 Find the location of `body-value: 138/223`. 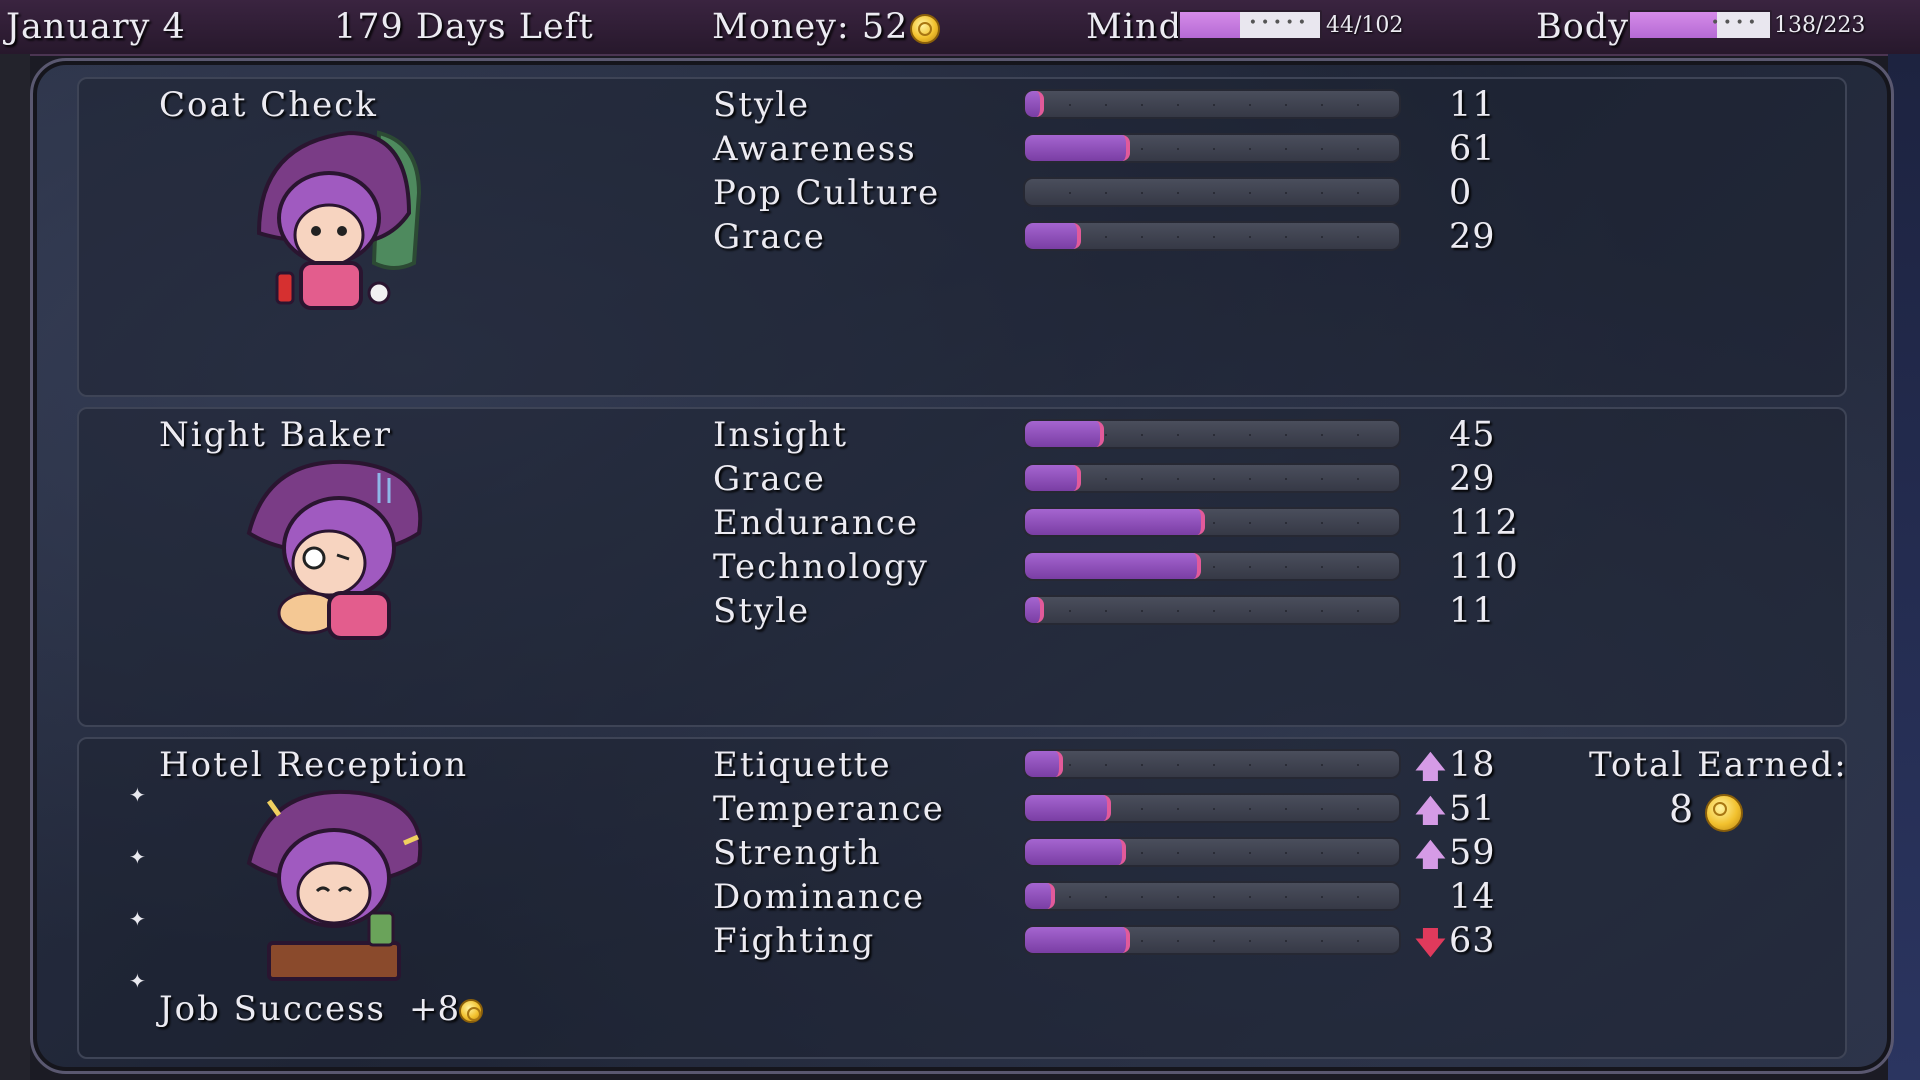

body-value: 138/223 is located at coordinates (1820, 25).